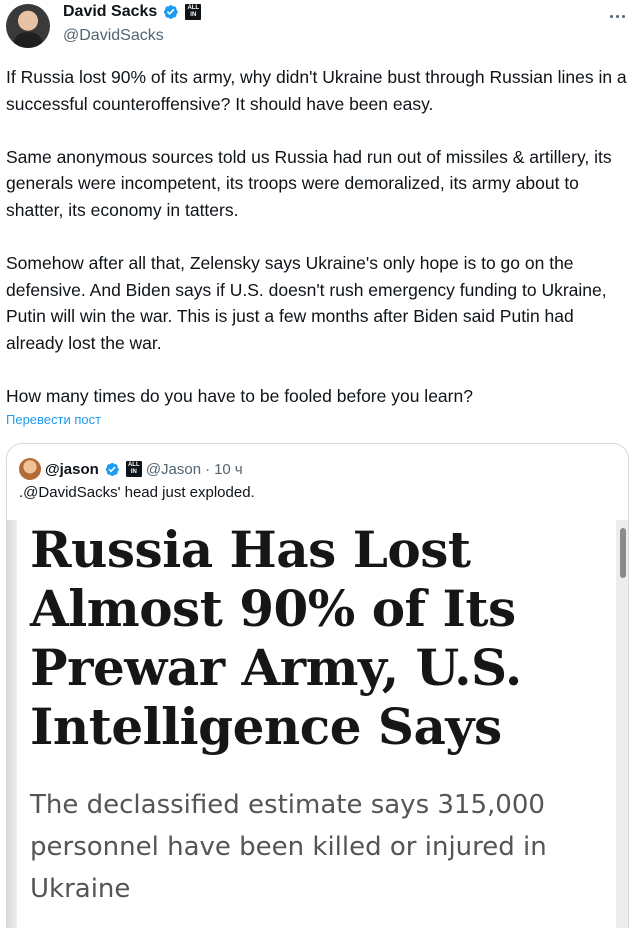 The width and height of the screenshot is (639, 928). Describe the element at coordinates (623, 553) in the screenshot. I see `image-scrollbar-thumb` at that location.